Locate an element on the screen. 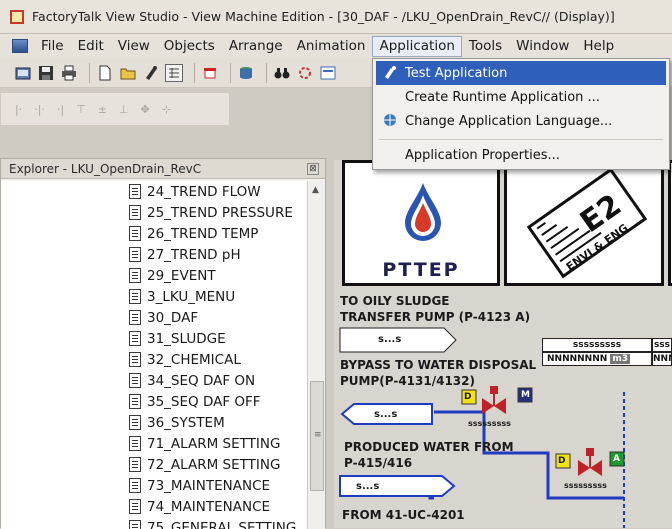 The width and height of the screenshot is (672, 529). tree-item: 74_MAINTENANCE is located at coordinates (199, 506).